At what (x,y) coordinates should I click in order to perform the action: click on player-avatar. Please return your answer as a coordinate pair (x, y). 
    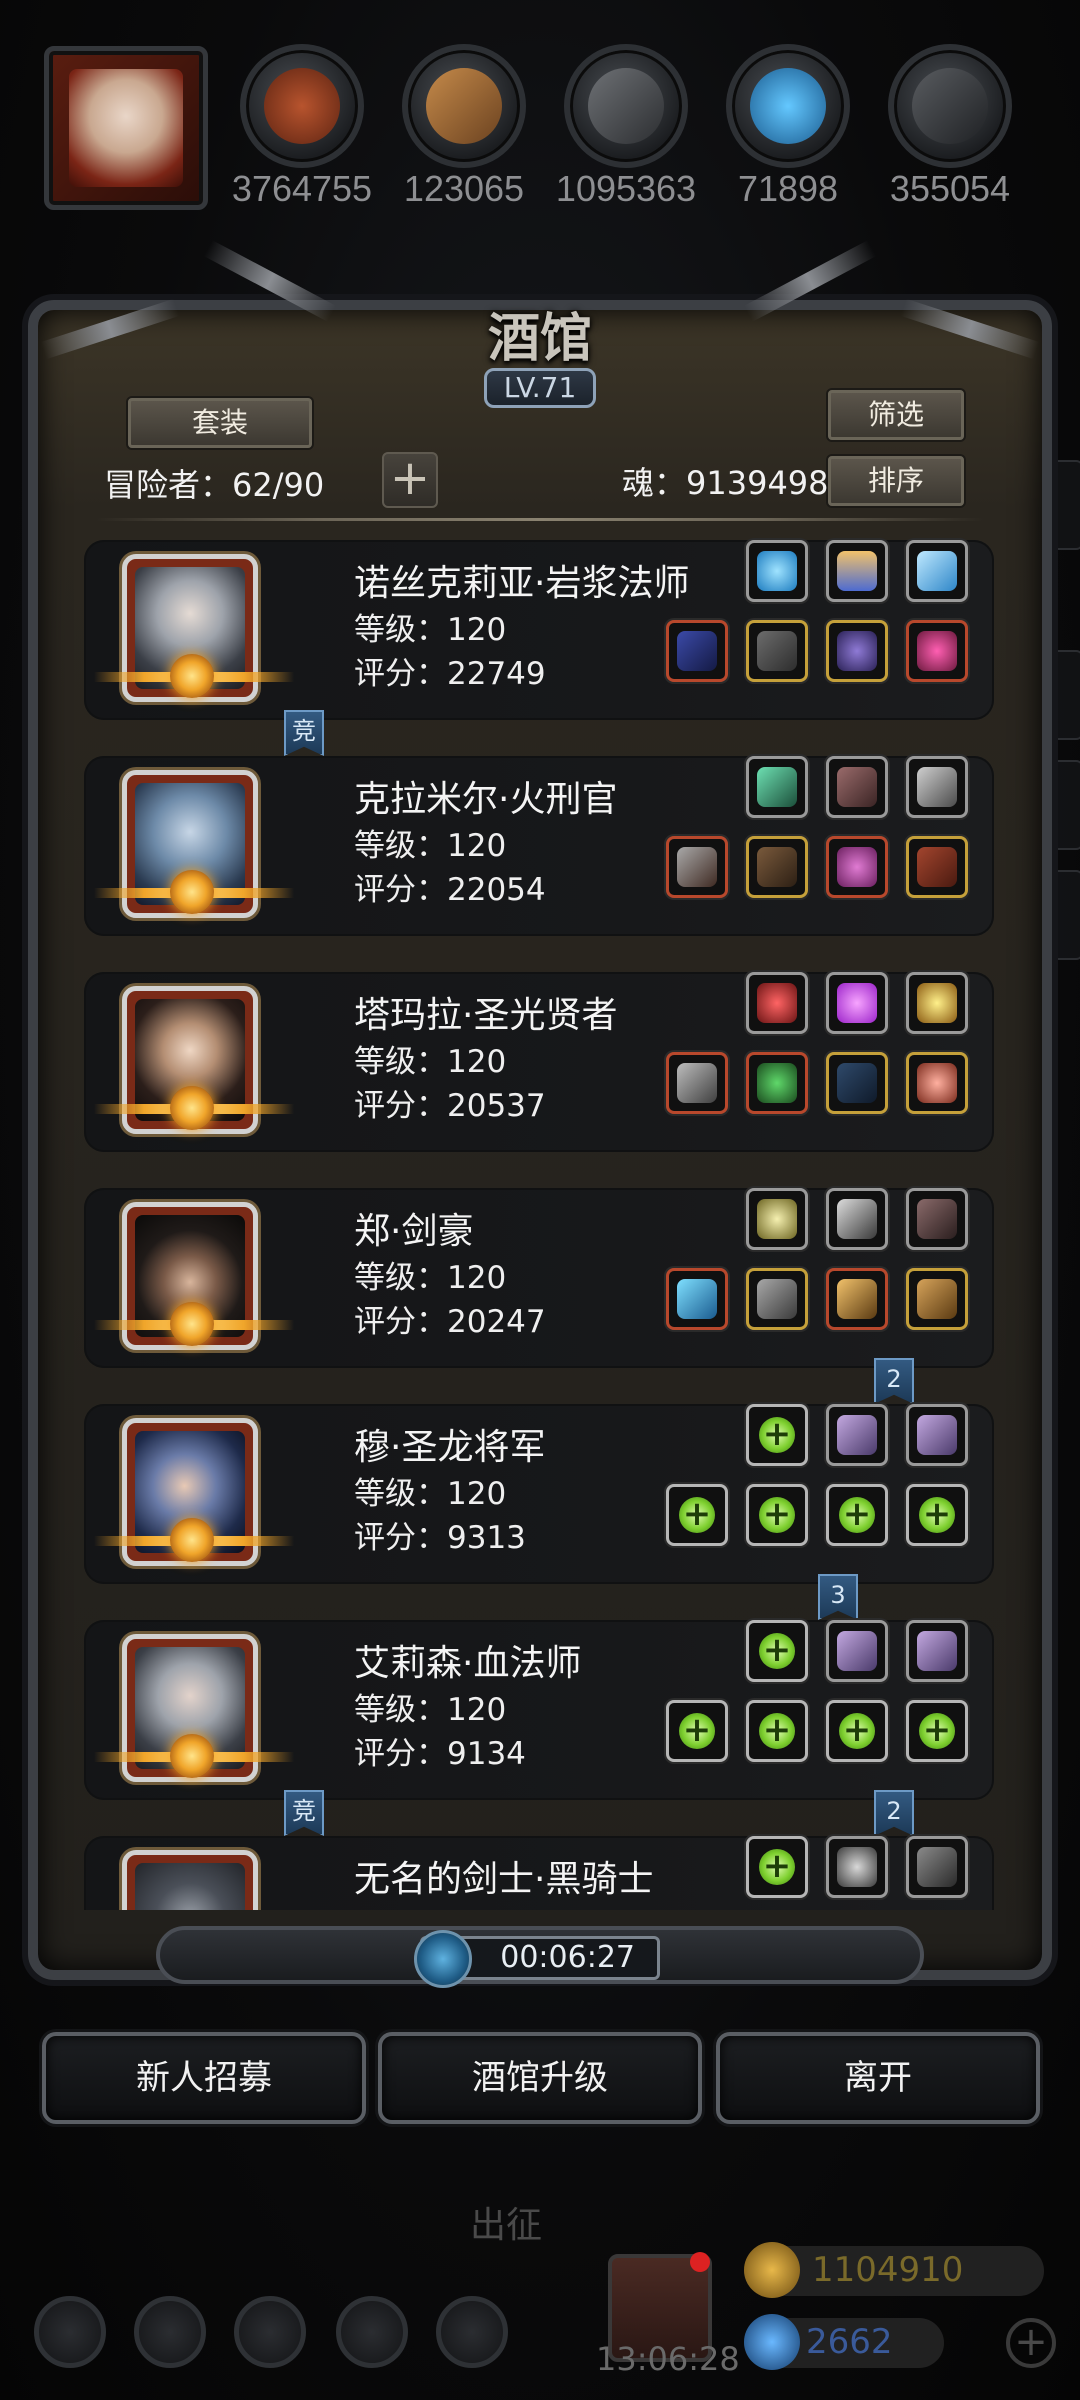
    Looking at the image, I should click on (126, 128).